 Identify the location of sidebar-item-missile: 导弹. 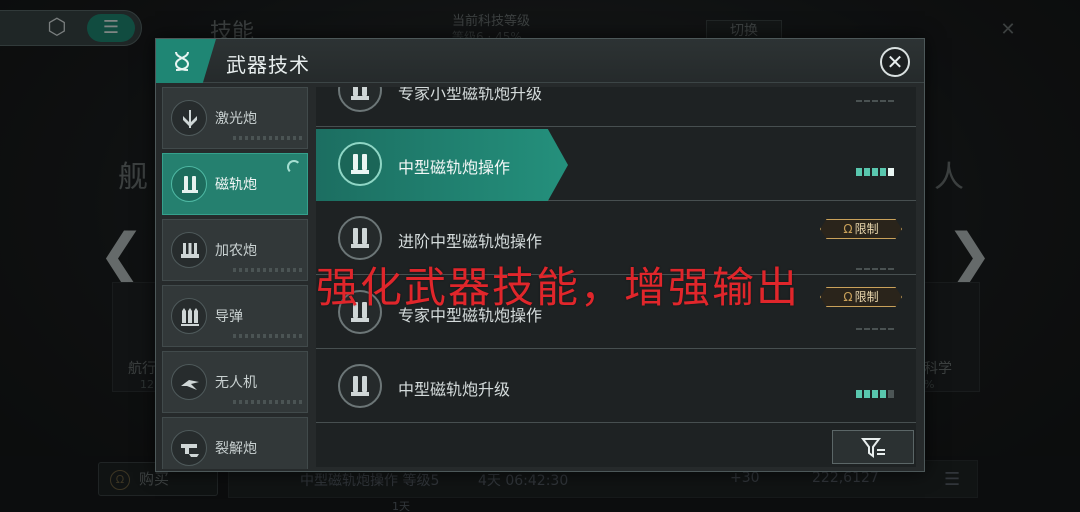
(235, 316).